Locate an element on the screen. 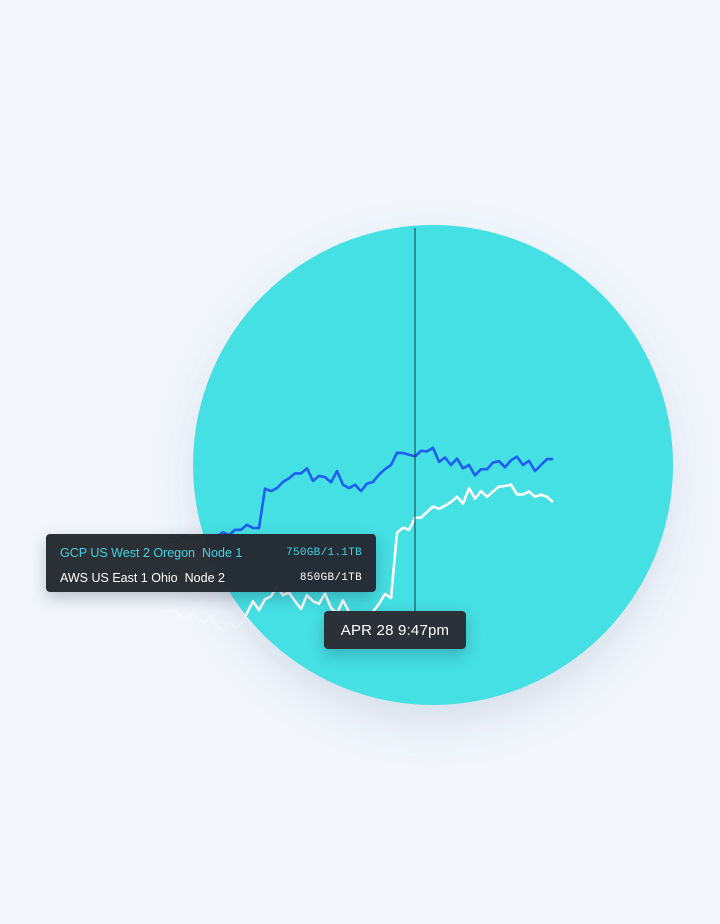 This screenshot has width=720, height=924. tooltip-row-1-value: 750GB/1.1TB is located at coordinates (324, 552).